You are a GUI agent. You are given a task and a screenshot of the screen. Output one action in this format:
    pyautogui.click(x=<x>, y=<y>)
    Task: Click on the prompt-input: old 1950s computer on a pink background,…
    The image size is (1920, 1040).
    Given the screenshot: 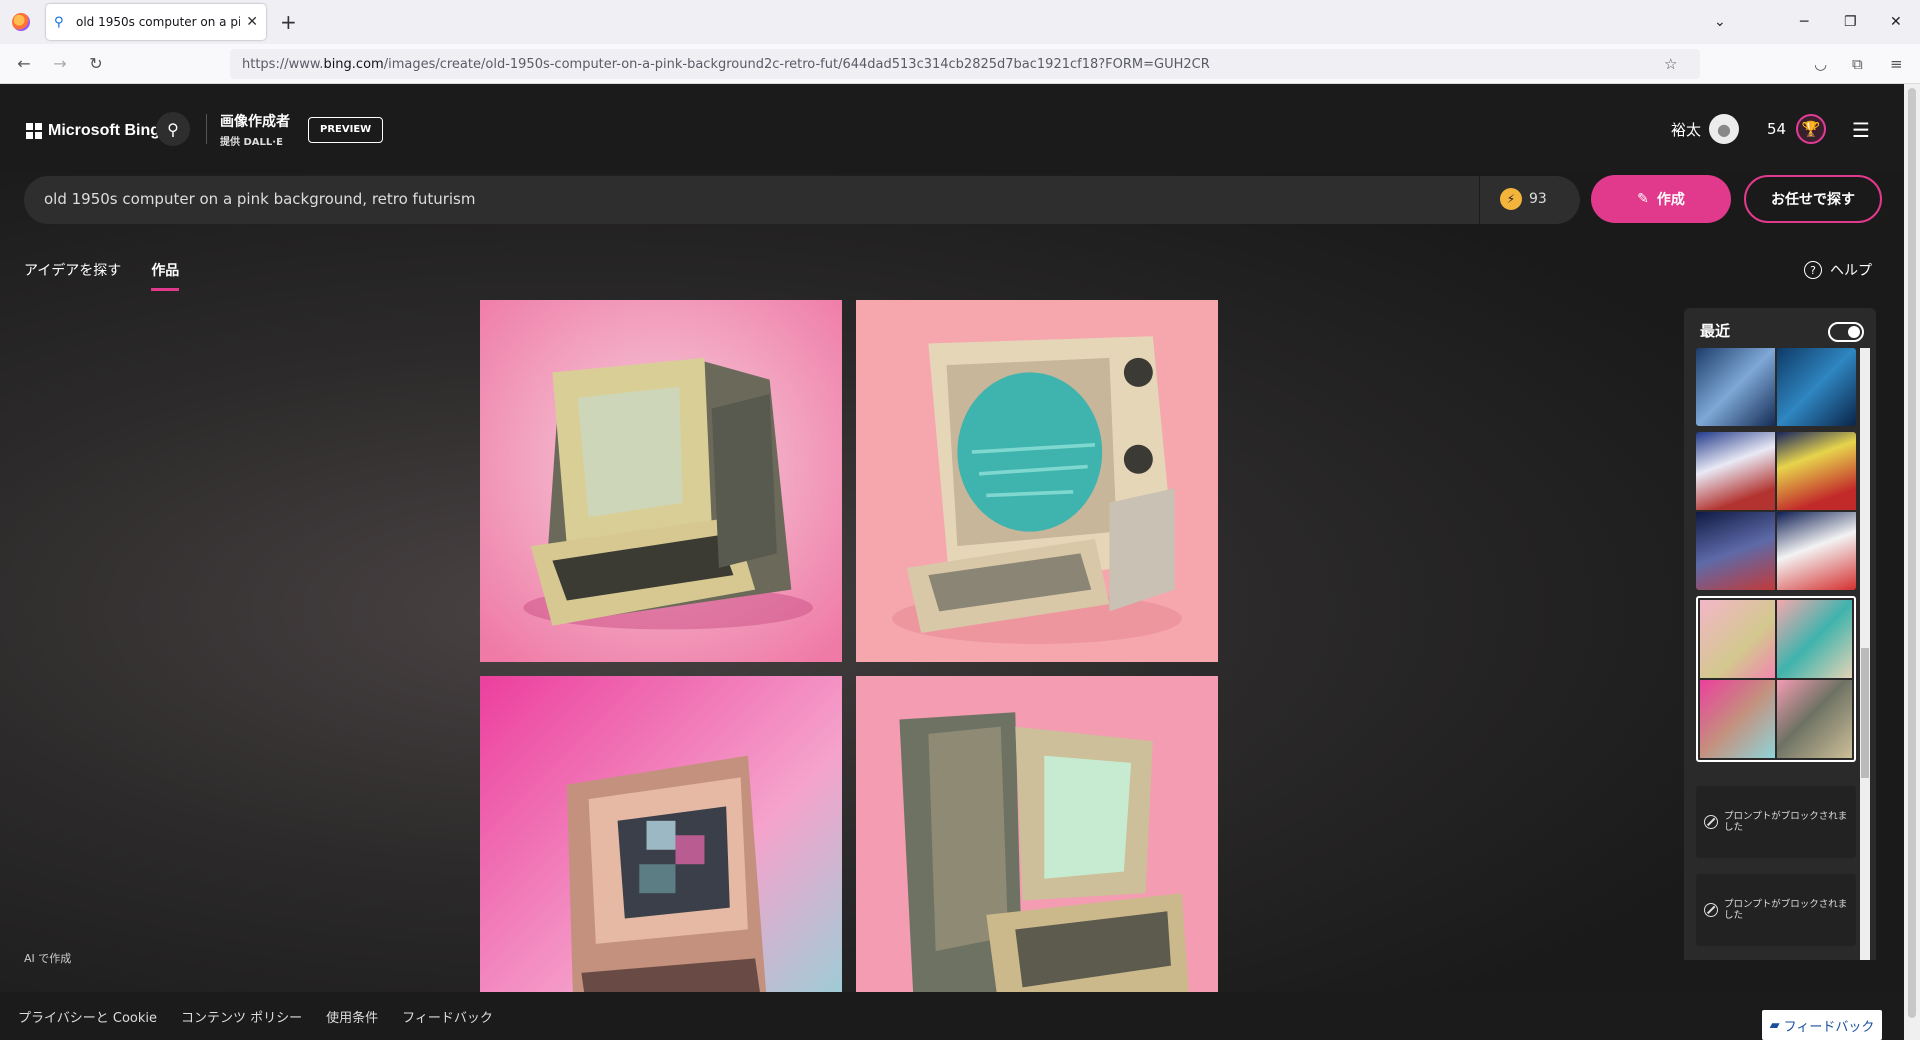 What is the action you would take?
    pyautogui.click(x=802, y=200)
    